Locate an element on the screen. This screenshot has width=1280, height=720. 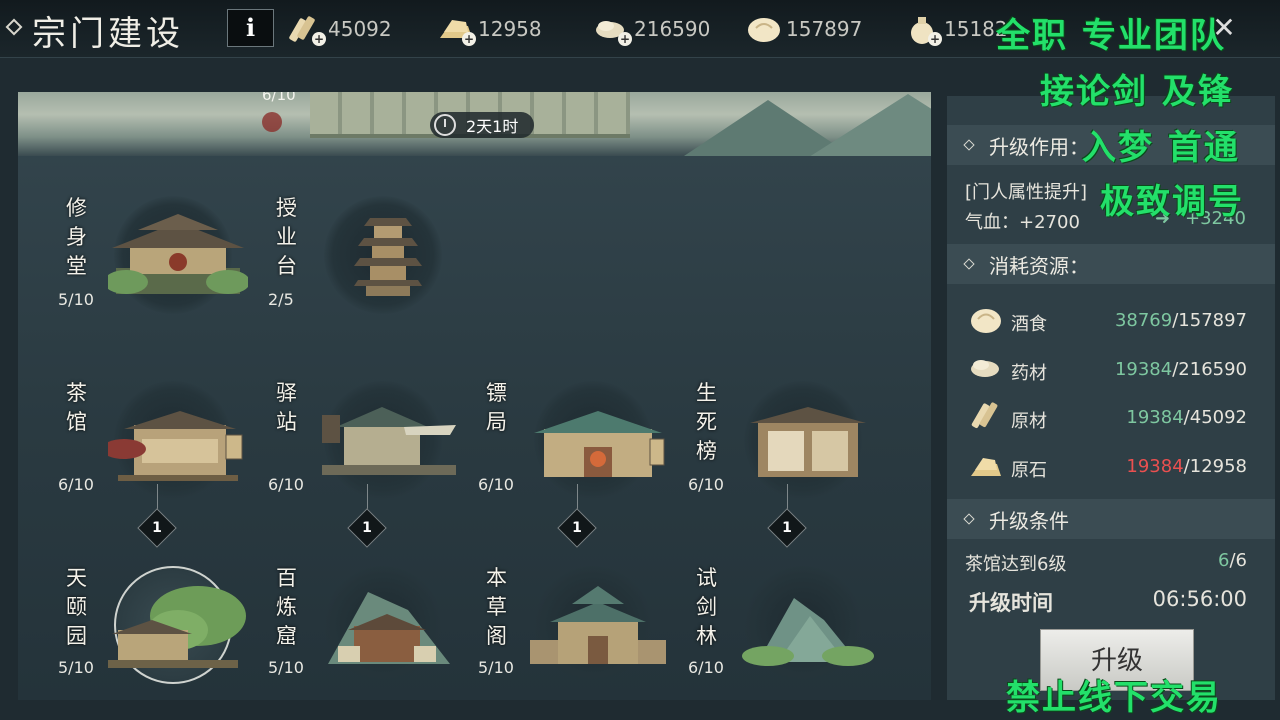
cost-title: 消耗资源： is located at coordinates (1039, 265).